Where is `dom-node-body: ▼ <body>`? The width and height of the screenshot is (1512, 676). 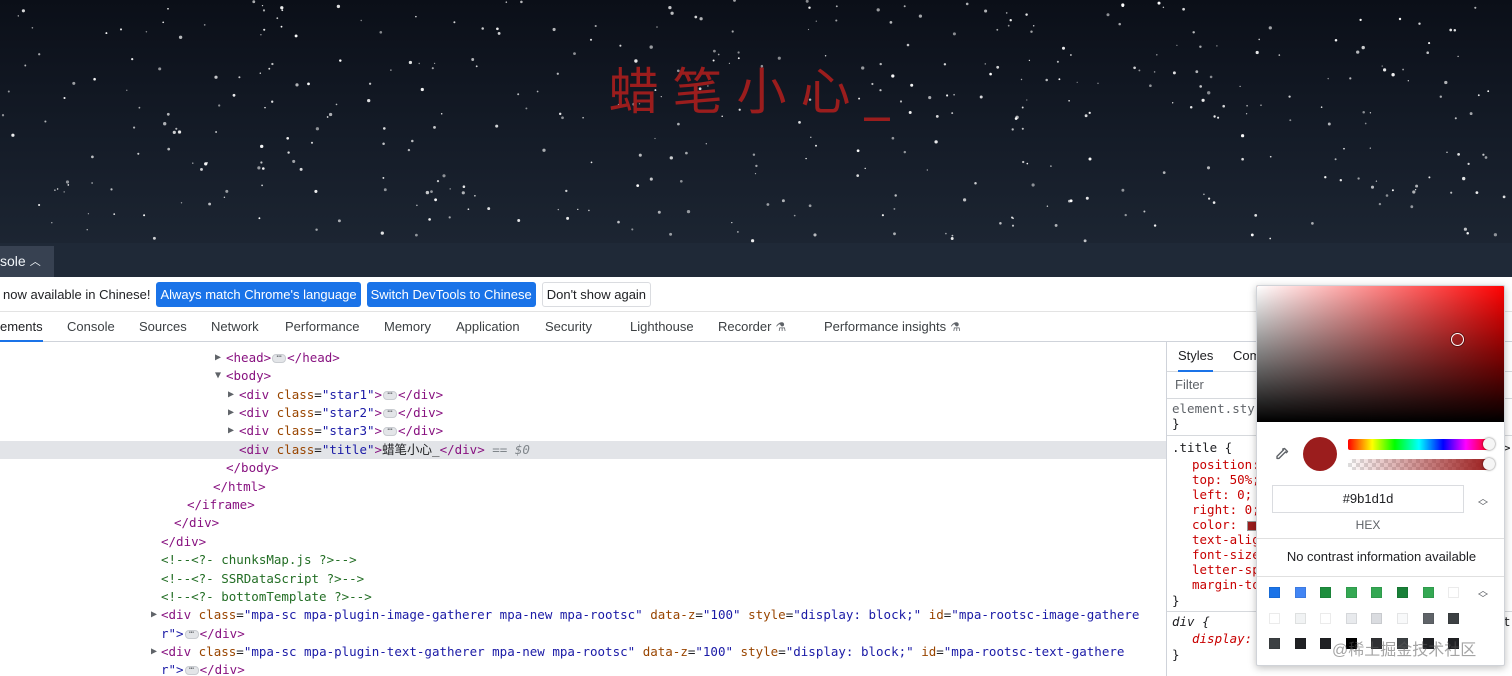 dom-node-body: ▼ <body> is located at coordinates (583, 376).